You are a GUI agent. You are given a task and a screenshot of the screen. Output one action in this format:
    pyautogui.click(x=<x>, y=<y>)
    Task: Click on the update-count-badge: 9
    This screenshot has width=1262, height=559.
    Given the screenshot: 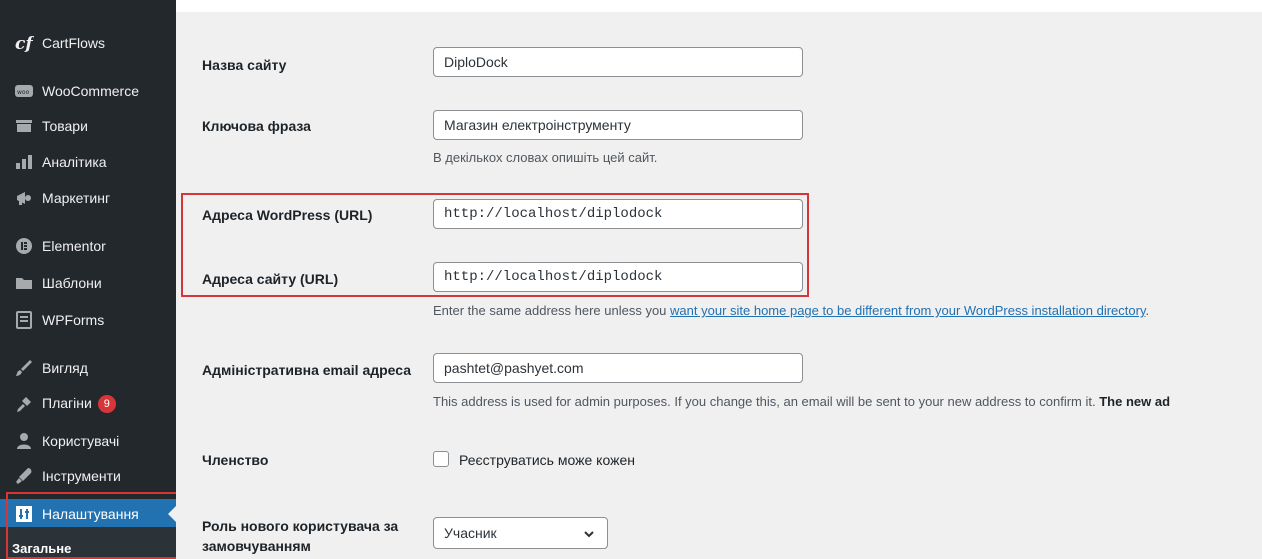 What is the action you would take?
    pyautogui.click(x=106, y=404)
    